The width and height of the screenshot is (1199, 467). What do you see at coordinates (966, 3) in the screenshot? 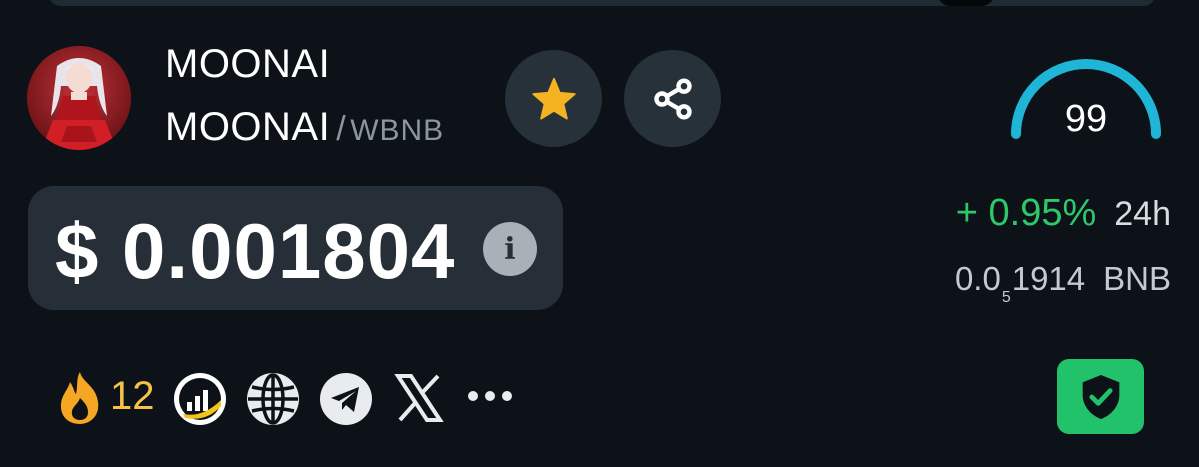
I see `top-bar-handle` at bounding box center [966, 3].